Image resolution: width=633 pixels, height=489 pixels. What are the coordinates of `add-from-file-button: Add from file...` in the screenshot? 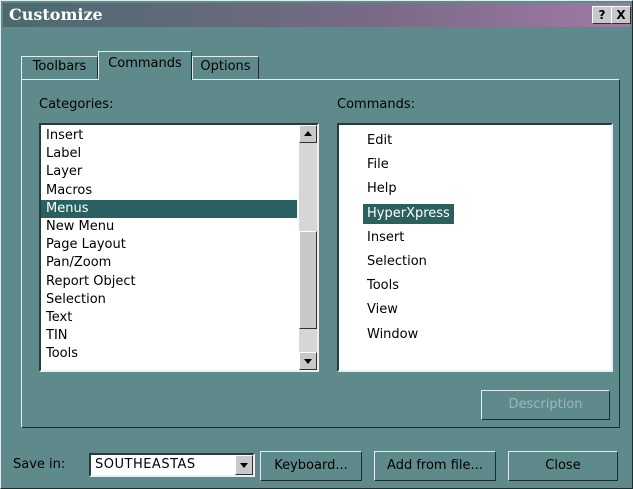 It's located at (435, 466).